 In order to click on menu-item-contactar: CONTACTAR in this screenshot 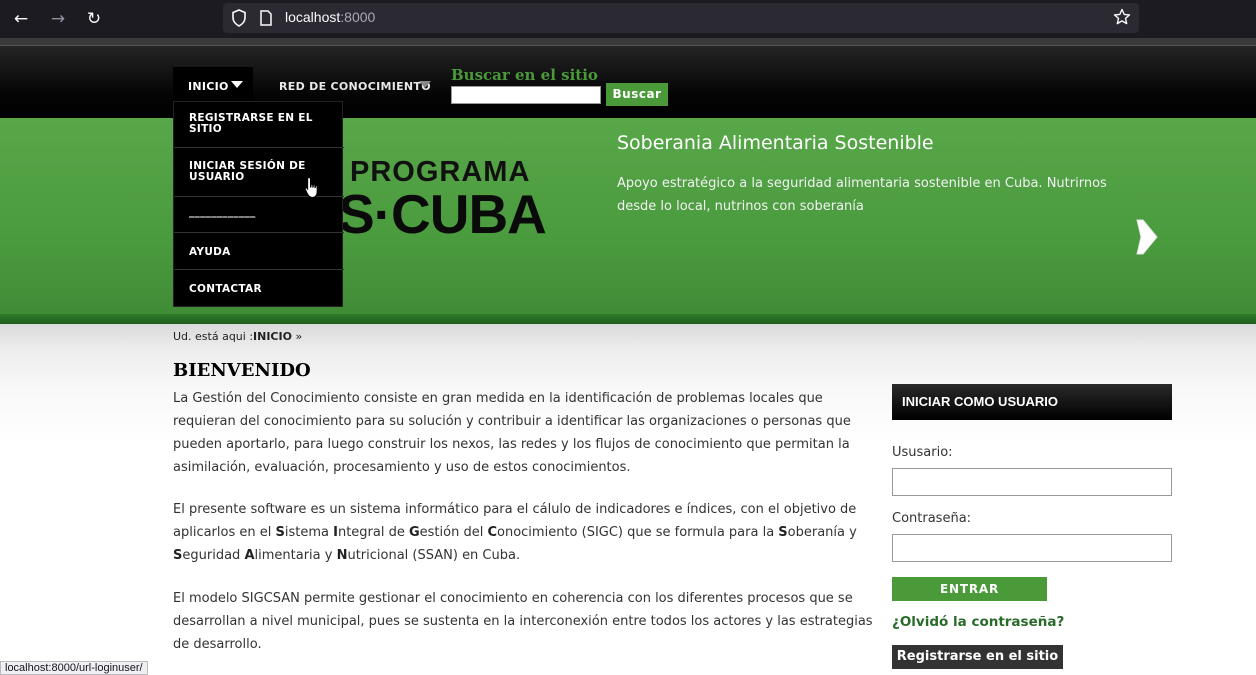, I will do `click(259, 288)`.